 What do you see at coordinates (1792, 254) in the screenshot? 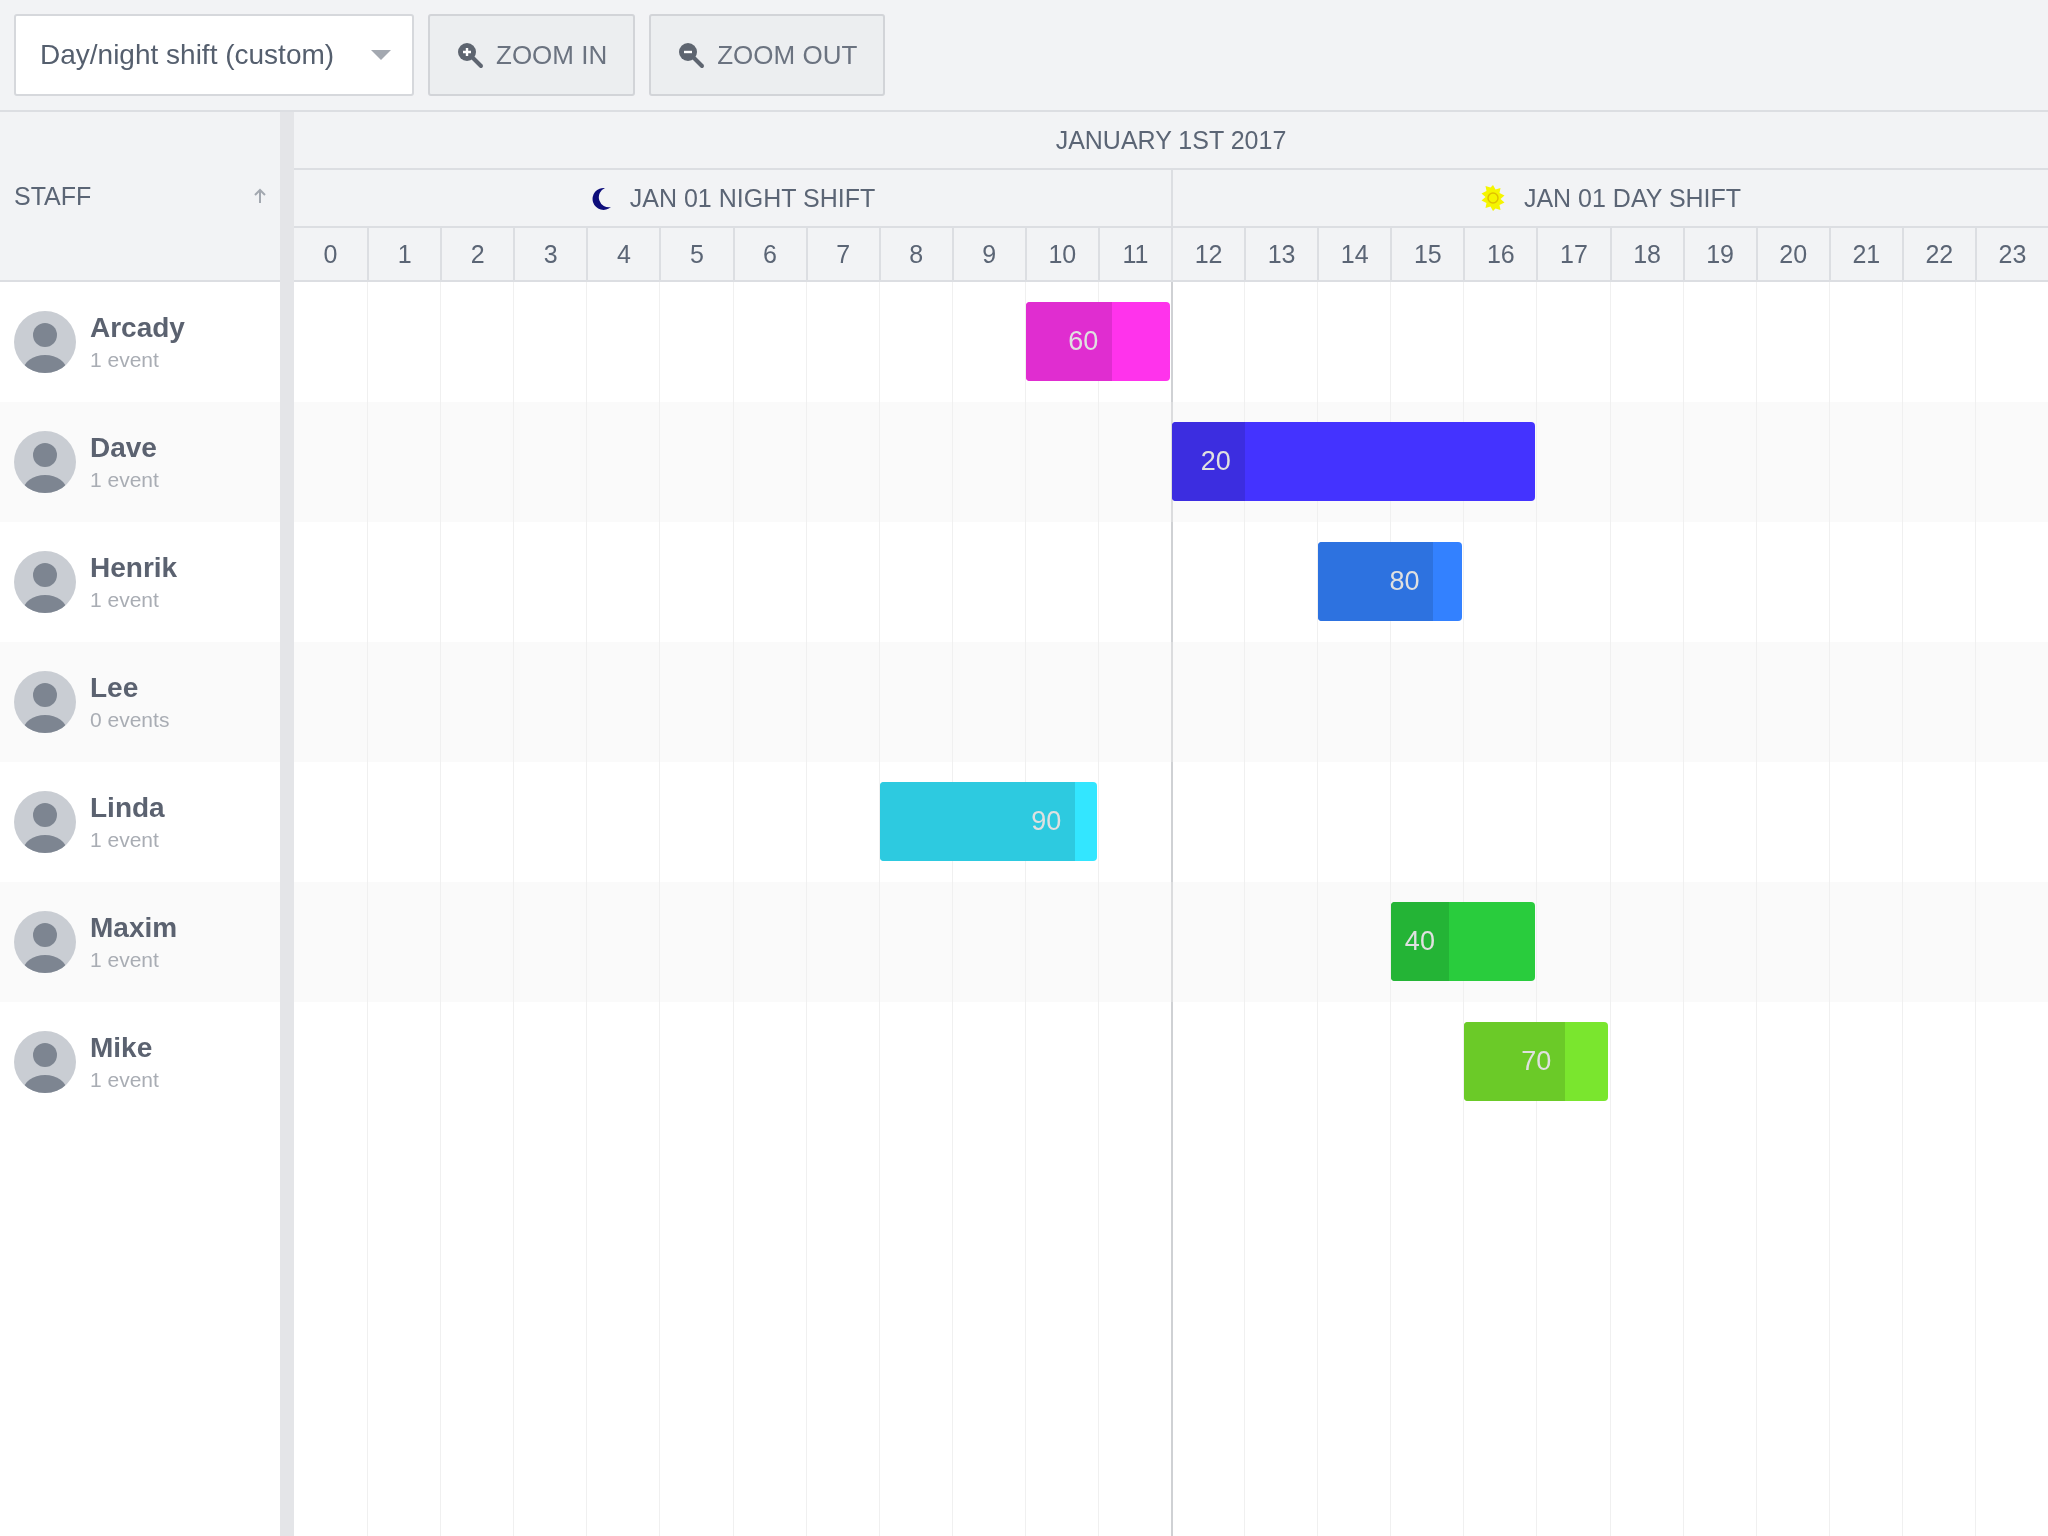
I see `hour-header: 20` at bounding box center [1792, 254].